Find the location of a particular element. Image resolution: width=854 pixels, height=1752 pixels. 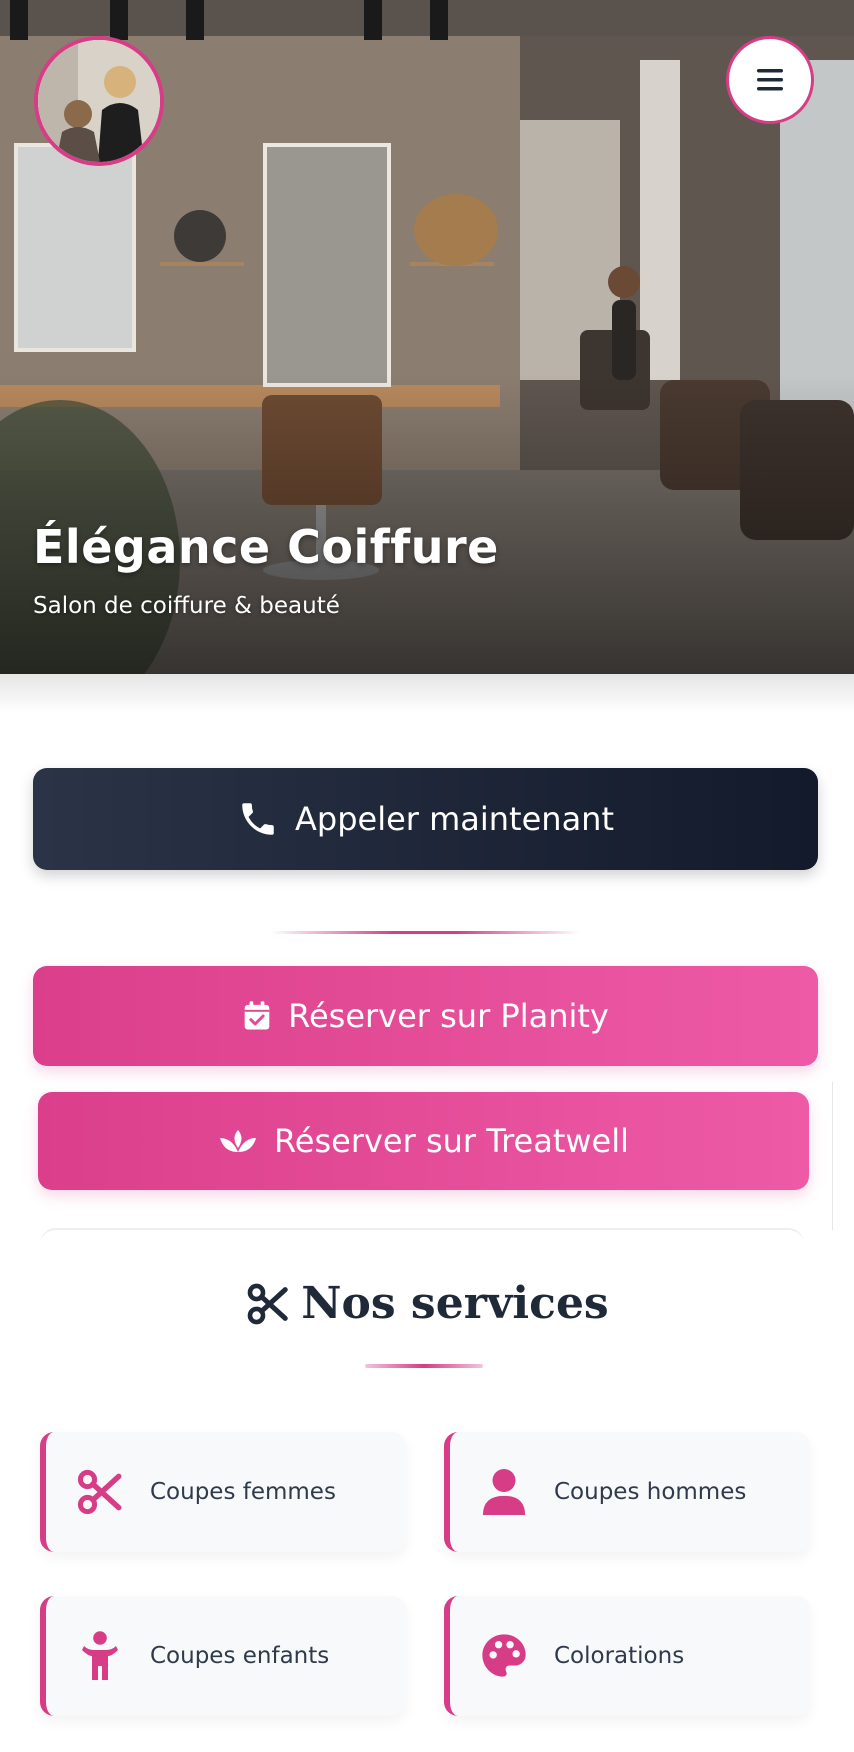

hamburger-icon is located at coordinates (770, 80).